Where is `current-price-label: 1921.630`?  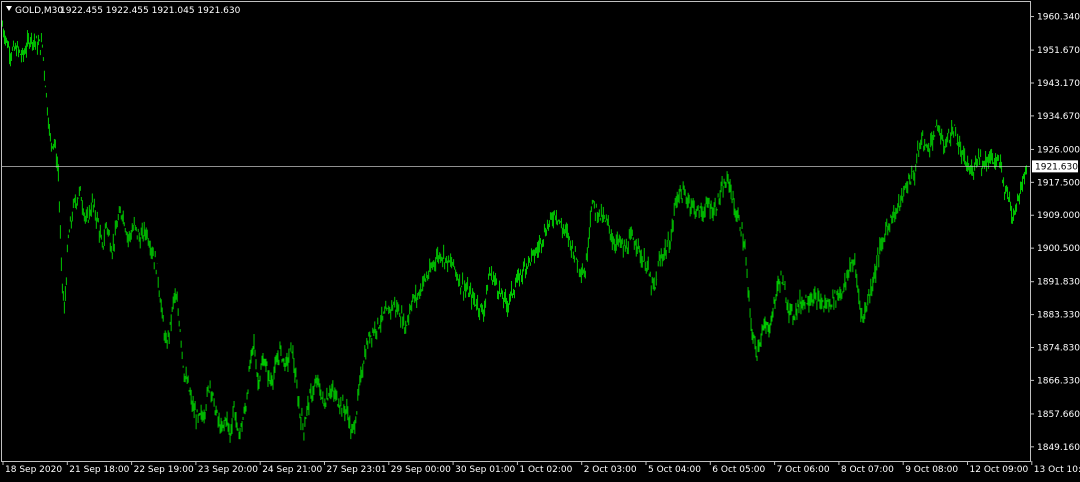
current-price-label: 1921.630 is located at coordinates (1056, 167).